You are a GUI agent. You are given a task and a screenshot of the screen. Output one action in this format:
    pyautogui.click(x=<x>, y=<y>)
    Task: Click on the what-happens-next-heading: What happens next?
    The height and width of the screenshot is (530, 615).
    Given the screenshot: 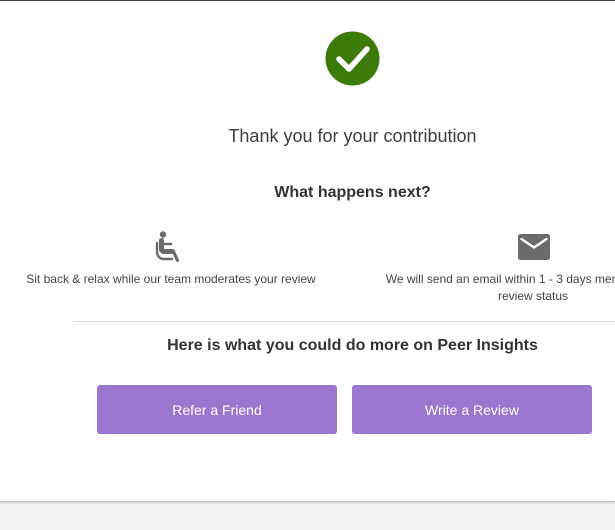 What is the action you would take?
    pyautogui.click(x=352, y=192)
    